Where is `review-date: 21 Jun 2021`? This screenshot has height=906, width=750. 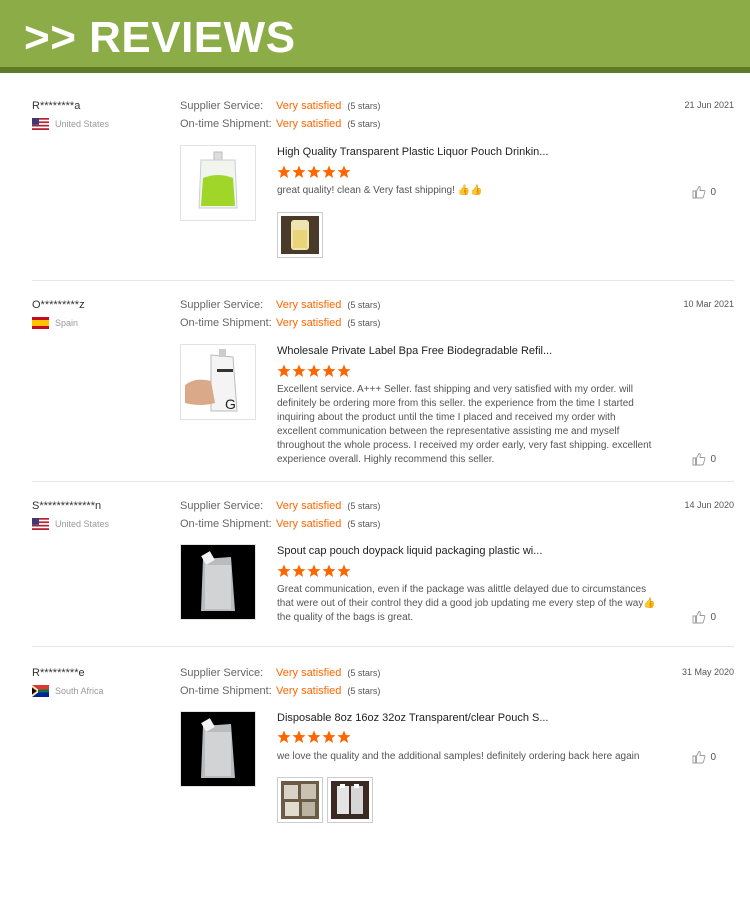 review-date: 21 Jun 2021 is located at coordinates (709, 105).